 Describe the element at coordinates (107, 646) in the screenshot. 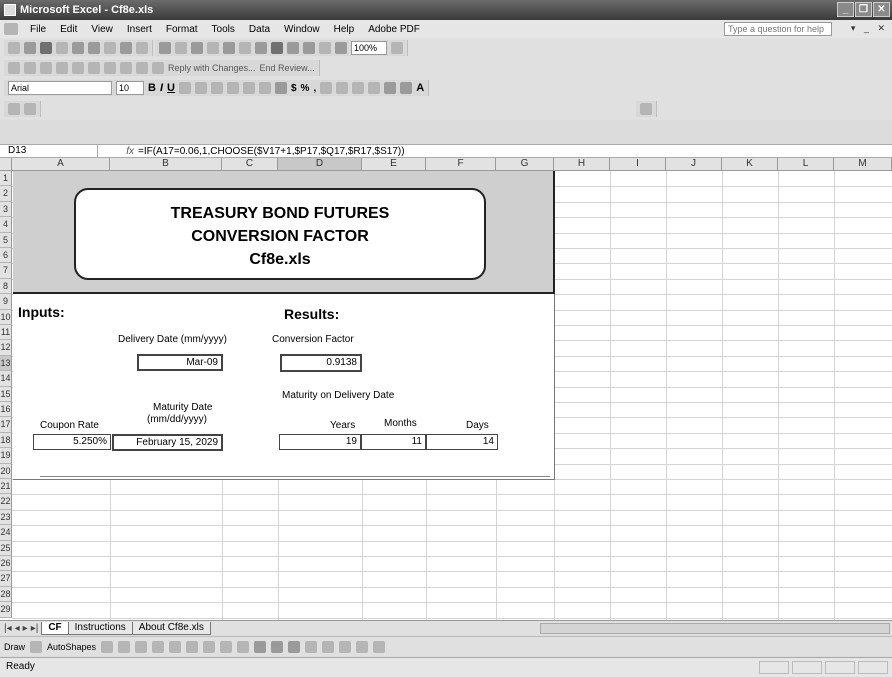

I see `line-icon` at that location.